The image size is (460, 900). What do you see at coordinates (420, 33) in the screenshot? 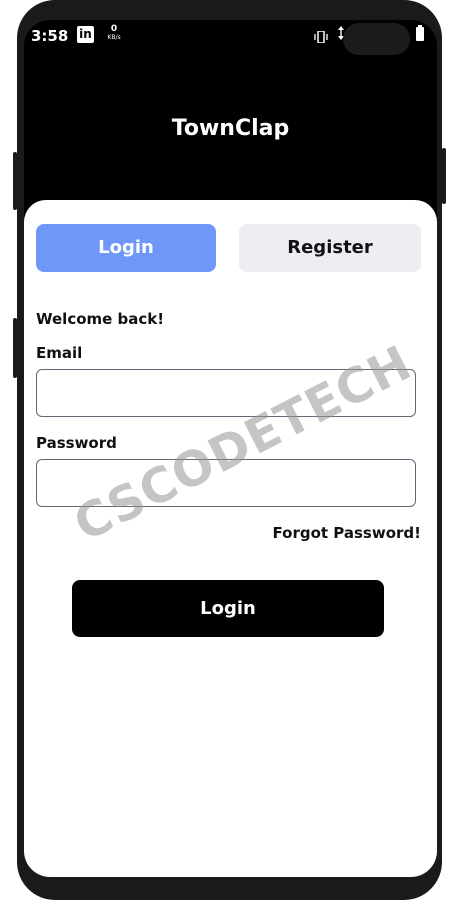
I see `battery-icon` at bounding box center [420, 33].